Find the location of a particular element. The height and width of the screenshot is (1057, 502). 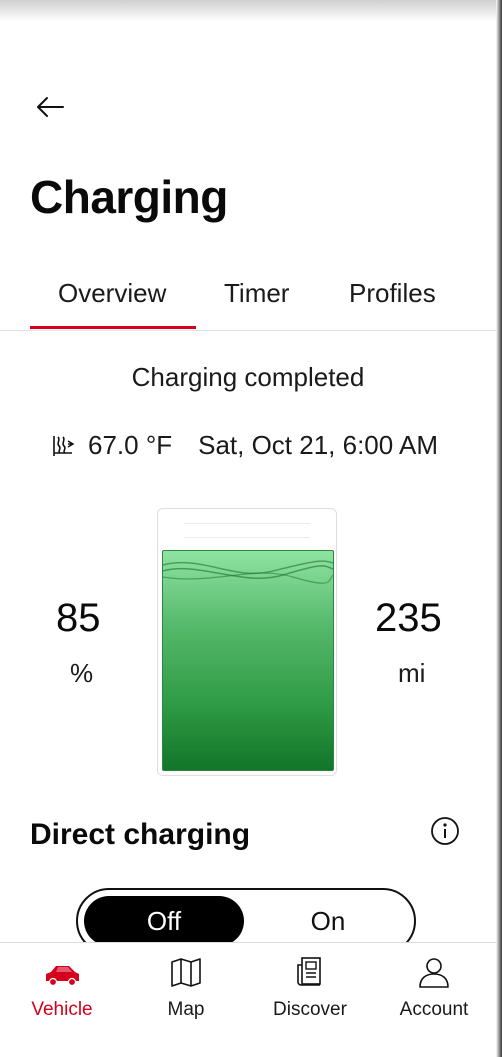

nav-discover: Discover is located at coordinates (310, 988).